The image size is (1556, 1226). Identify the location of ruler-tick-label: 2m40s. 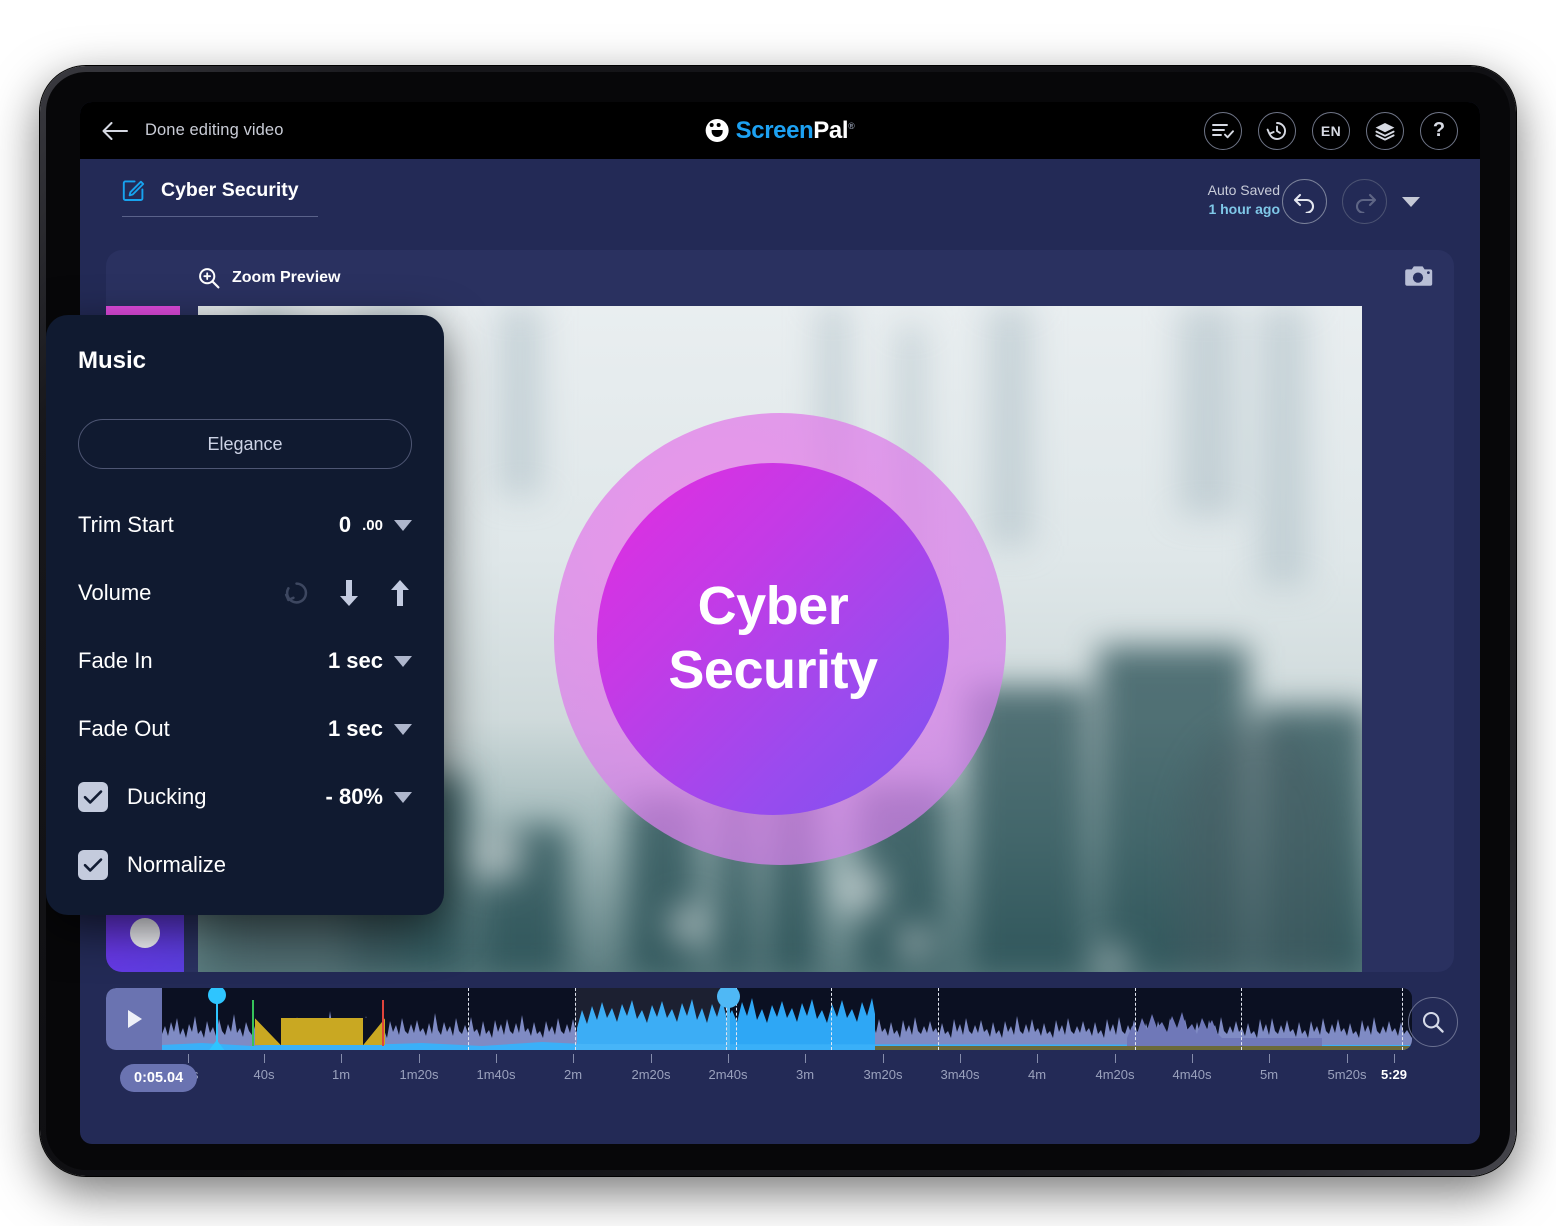
(728, 1074).